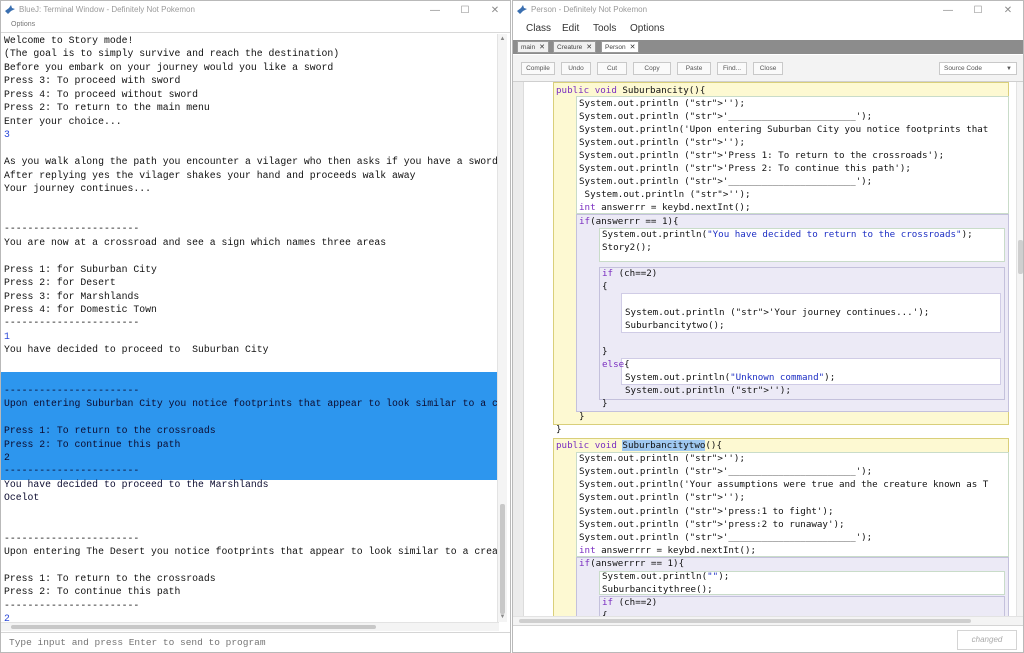 The height and width of the screenshot is (653, 1024). Describe the element at coordinates (612, 68) in the screenshot. I see `cut-button: Cut` at that location.